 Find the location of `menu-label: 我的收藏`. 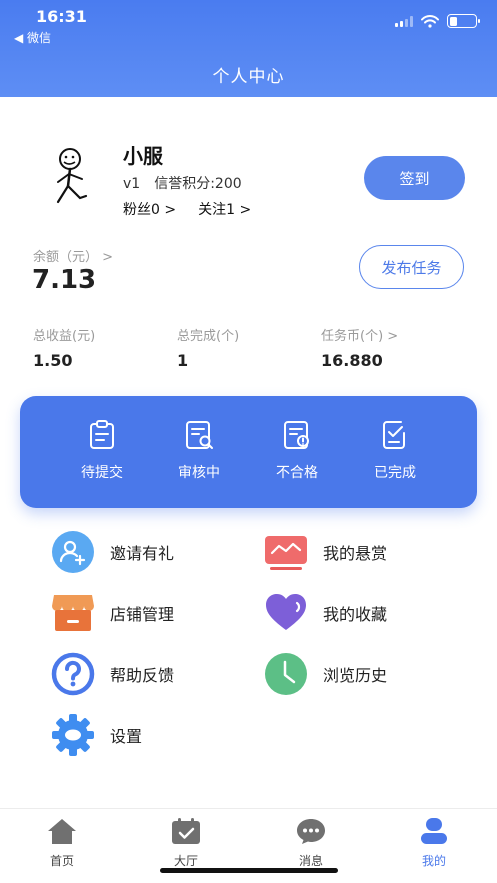

menu-label: 我的收藏 is located at coordinates (355, 614).